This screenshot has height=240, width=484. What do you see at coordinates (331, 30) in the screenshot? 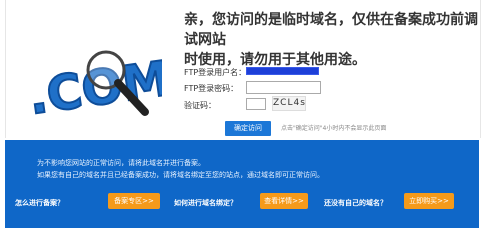
I see `headline-line-1: 亲，您访问的是临时域名，仅供在备案成功前调试网站` at bounding box center [331, 30].